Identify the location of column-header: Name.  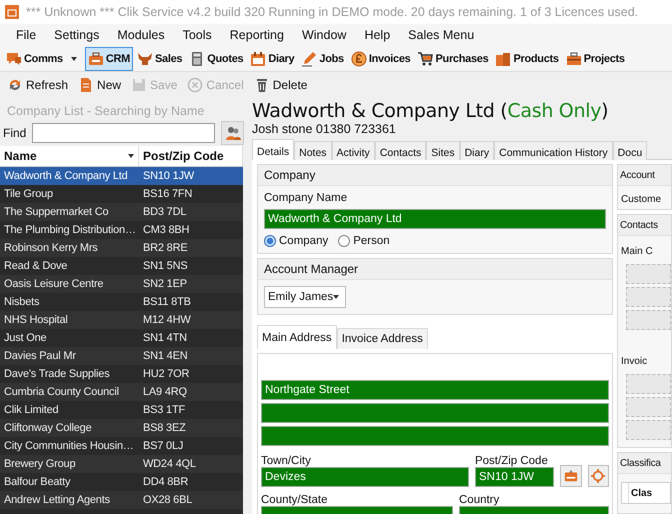
(69, 156).